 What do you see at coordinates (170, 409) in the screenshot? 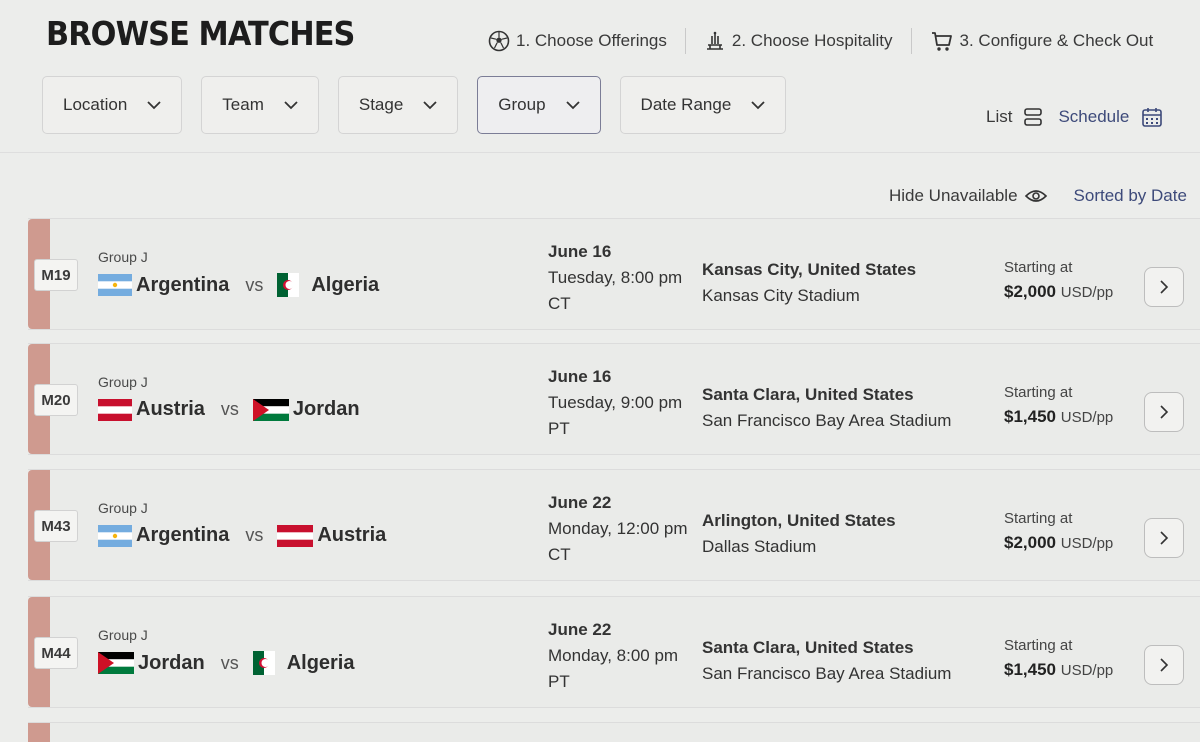
I see `team-1-name: Austria` at bounding box center [170, 409].